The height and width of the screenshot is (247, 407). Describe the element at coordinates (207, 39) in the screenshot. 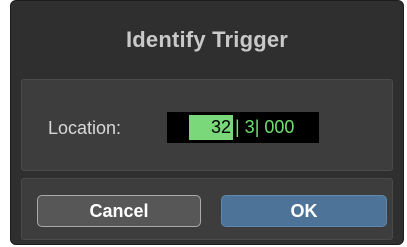

I see `dialog-title: Identify Trigger` at that location.